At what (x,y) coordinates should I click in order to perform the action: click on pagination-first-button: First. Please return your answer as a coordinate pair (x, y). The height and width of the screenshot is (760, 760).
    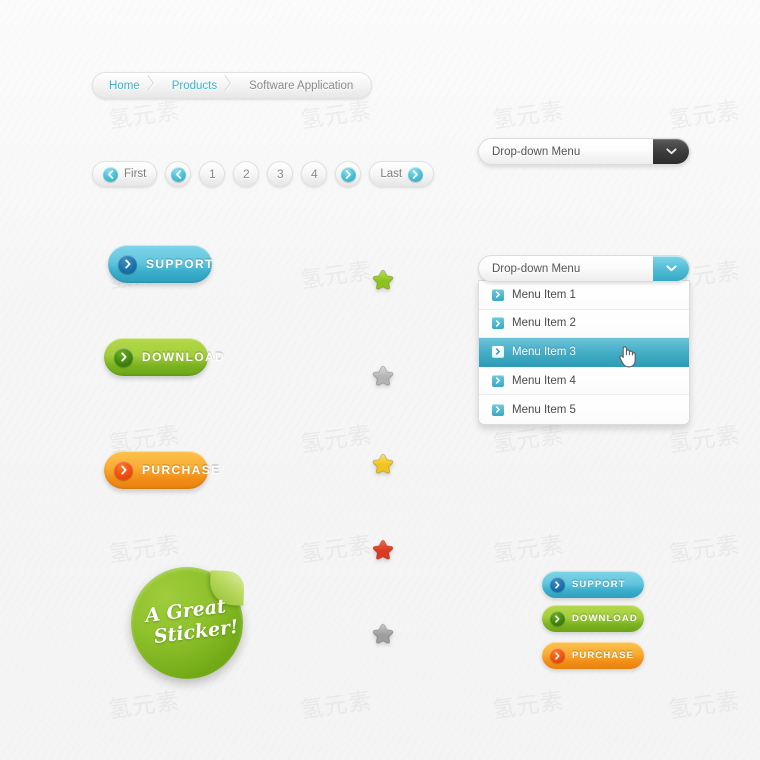
    Looking at the image, I should click on (125, 174).